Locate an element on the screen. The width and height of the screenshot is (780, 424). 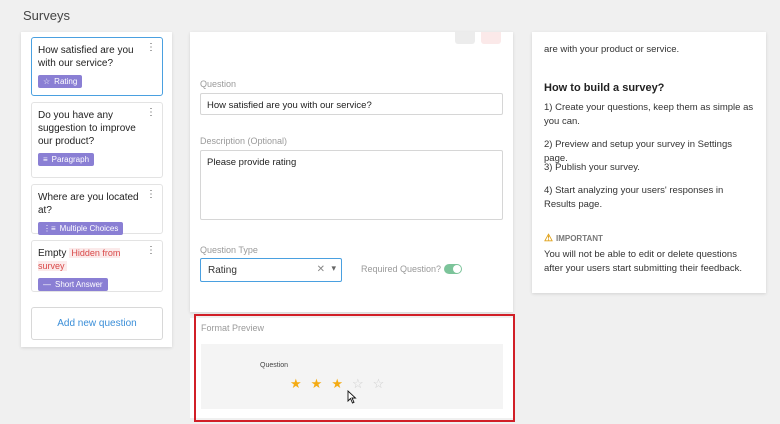
chevron-down-icon: ▾ is located at coordinates (333, 268).